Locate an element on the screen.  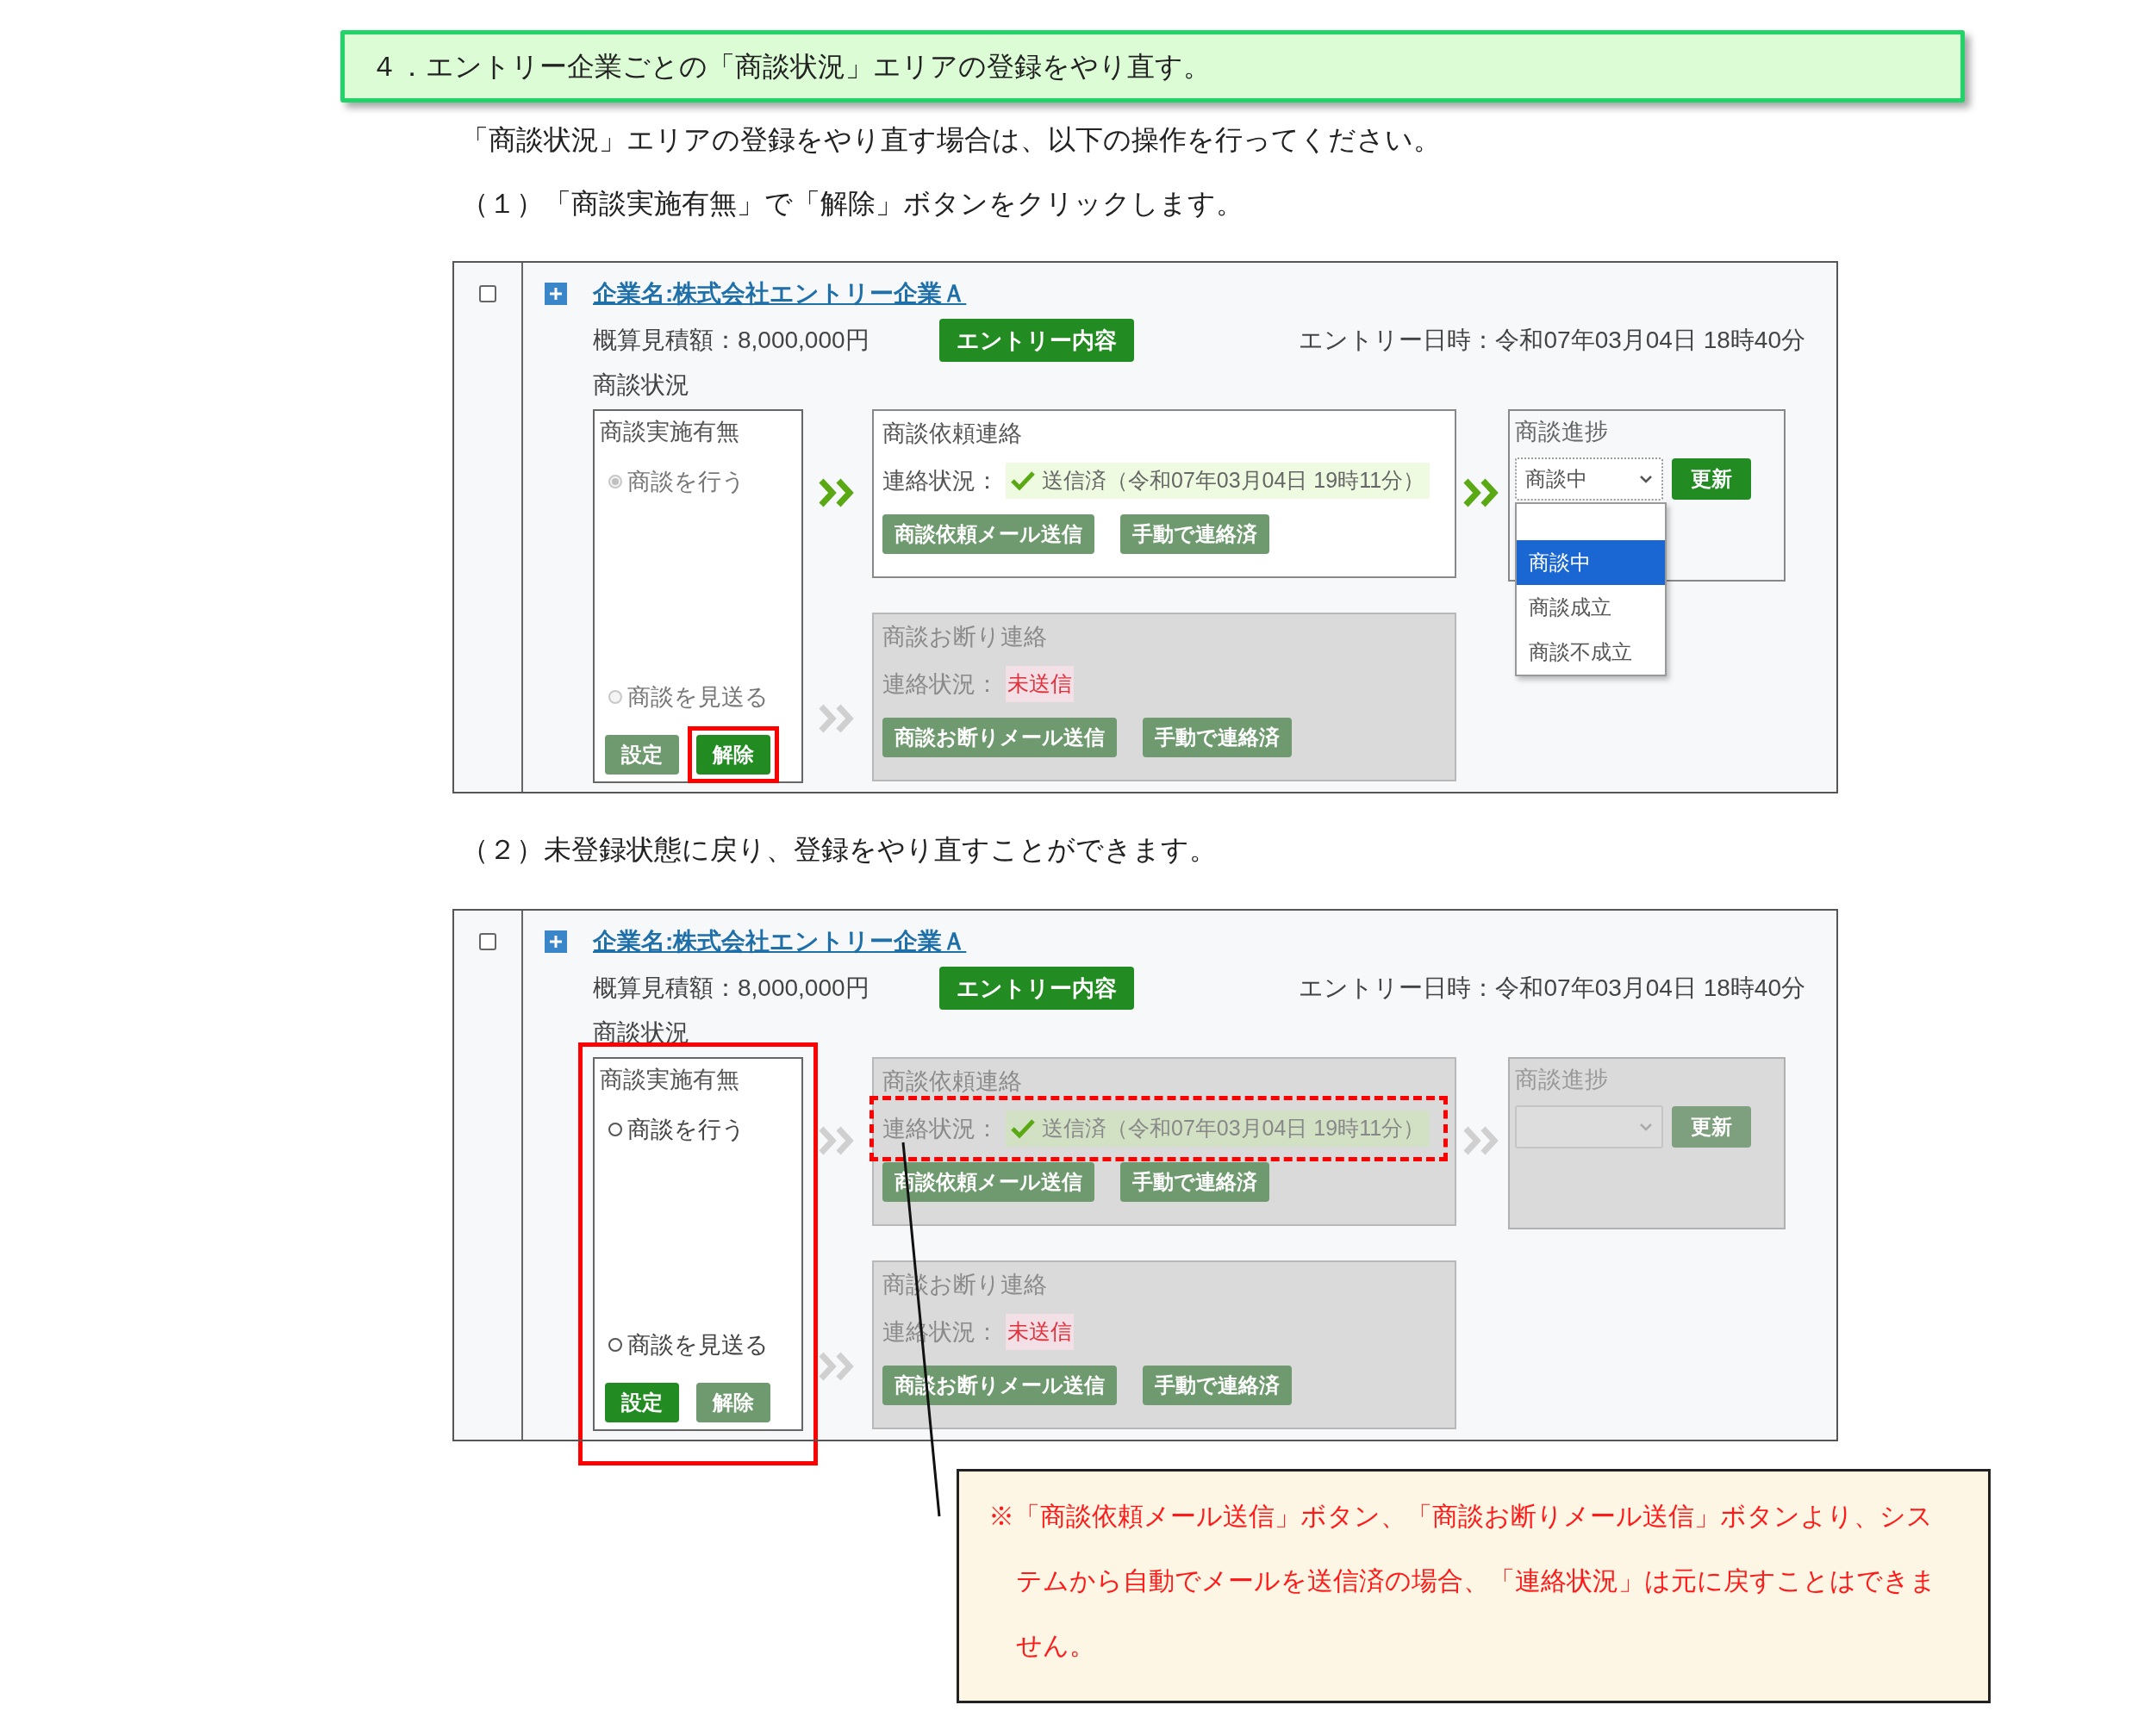
panel-button: 解除 is located at coordinates (733, 755).